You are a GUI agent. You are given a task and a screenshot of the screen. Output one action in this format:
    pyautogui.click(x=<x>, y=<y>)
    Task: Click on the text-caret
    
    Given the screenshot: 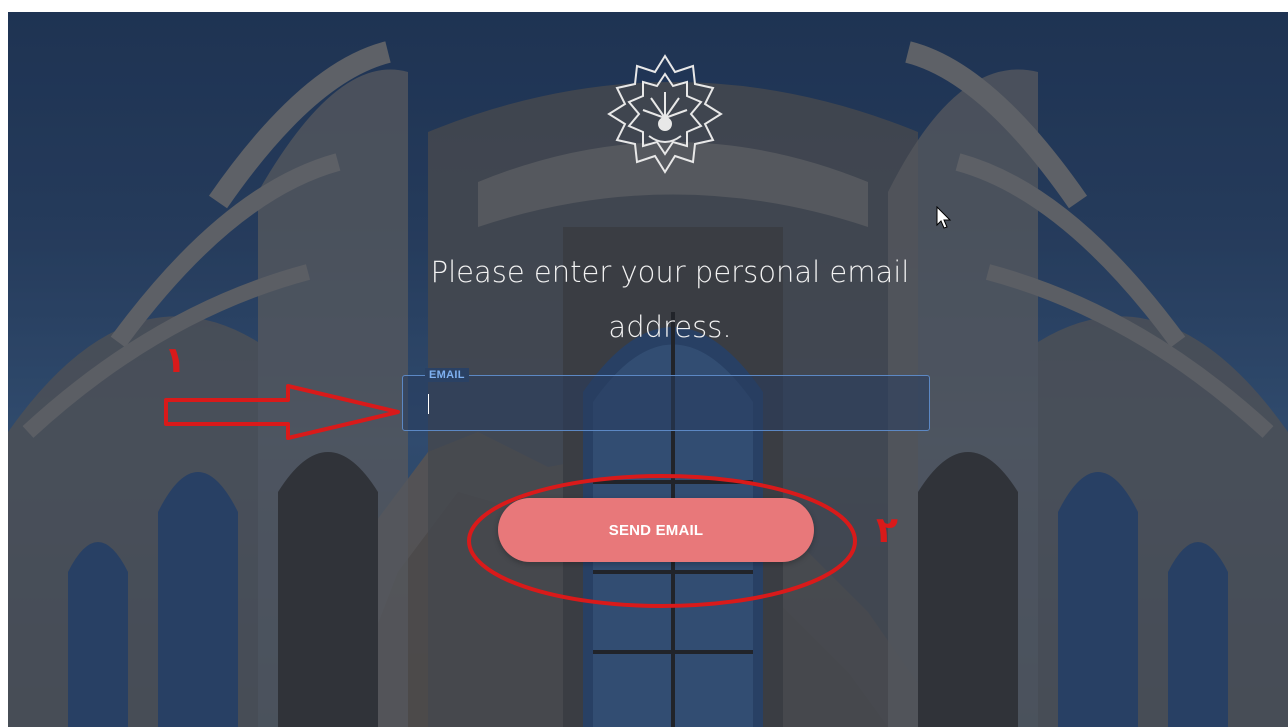 What is the action you would take?
    pyautogui.click(x=428, y=404)
    